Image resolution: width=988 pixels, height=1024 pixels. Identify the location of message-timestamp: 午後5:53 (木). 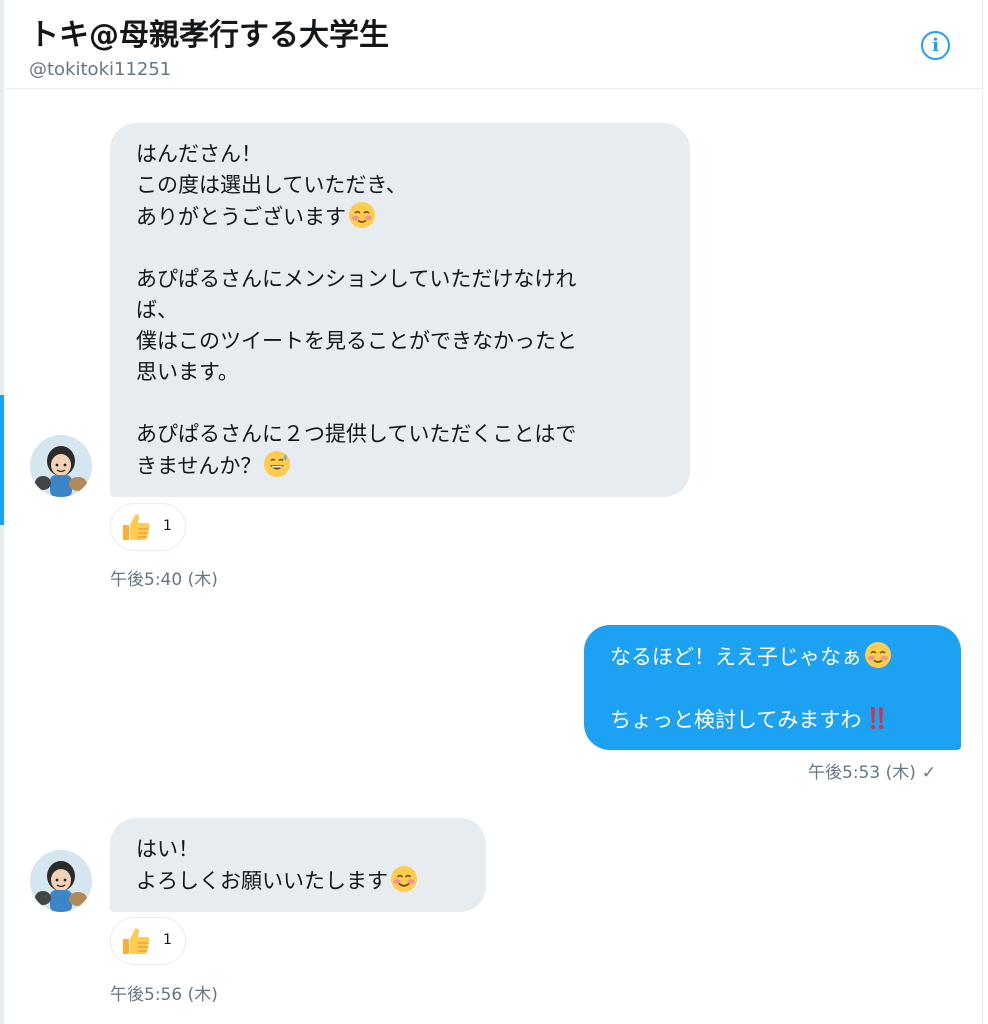
(862, 773).